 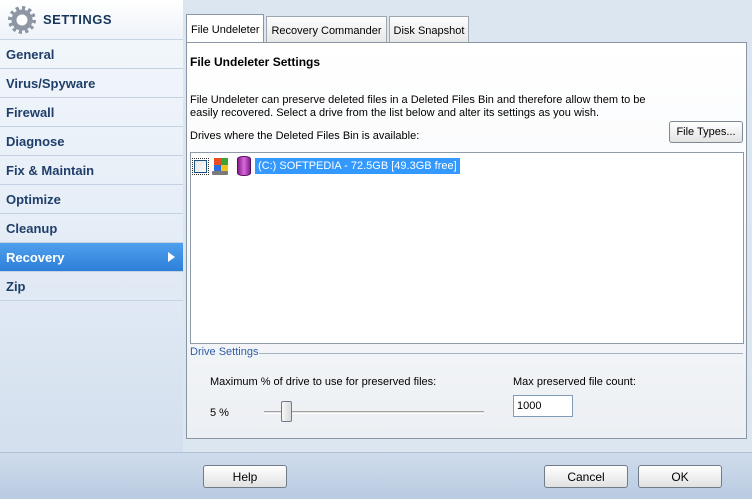 What do you see at coordinates (286, 411) in the screenshot?
I see `percent-slider-thumb` at bounding box center [286, 411].